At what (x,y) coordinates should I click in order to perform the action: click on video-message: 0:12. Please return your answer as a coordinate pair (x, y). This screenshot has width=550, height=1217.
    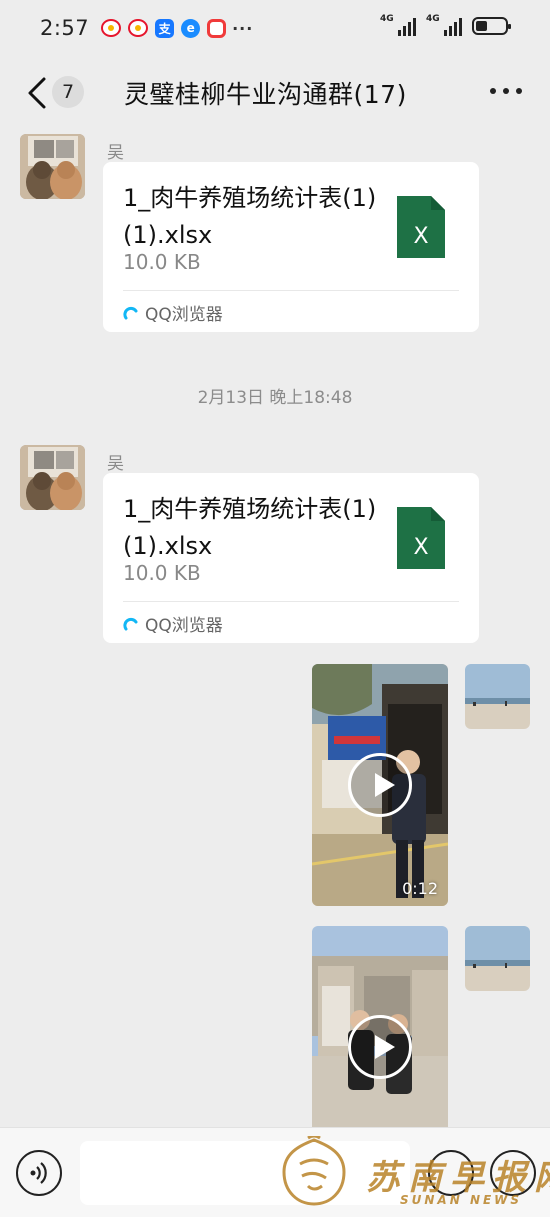
    Looking at the image, I should click on (380, 785).